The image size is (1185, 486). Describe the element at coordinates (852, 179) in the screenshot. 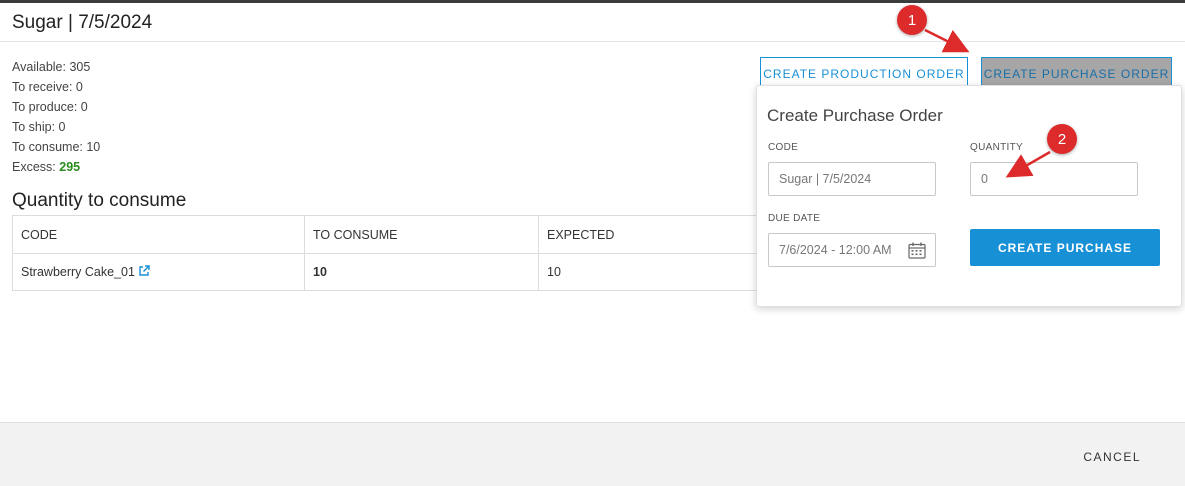

I see `code-field: Sugar | 7/5/2024` at that location.